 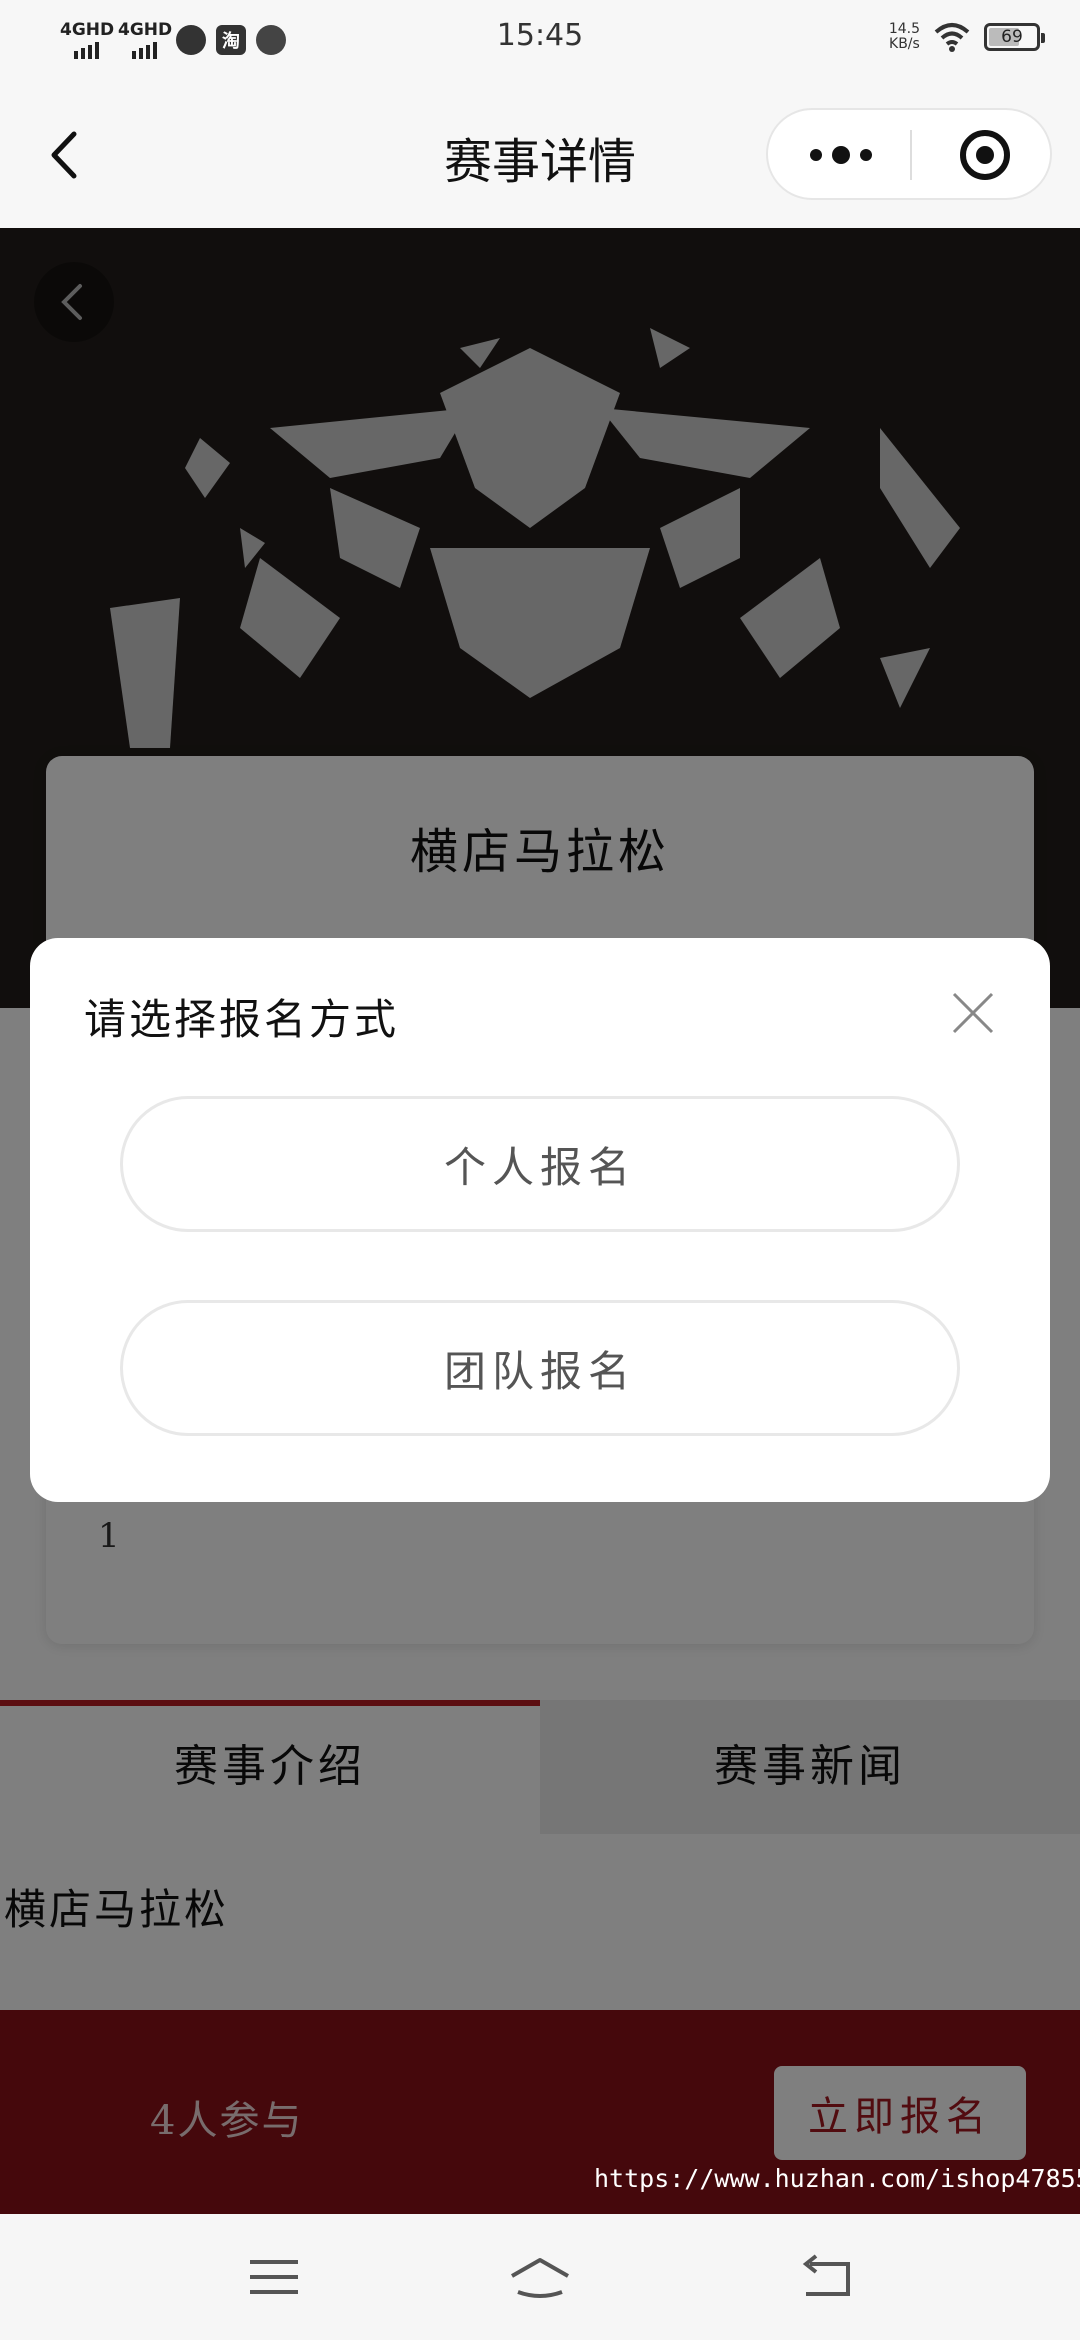 What do you see at coordinates (973, 1013) in the screenshot?
I see `close-icon` at bounding box center [973, 1013].